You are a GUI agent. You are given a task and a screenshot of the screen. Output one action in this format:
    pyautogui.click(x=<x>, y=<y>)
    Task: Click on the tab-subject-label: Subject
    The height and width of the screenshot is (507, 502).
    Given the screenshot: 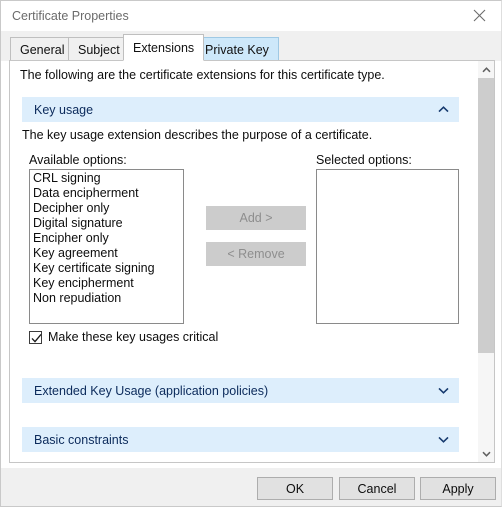 What is the action you would take?
    pyautogui.click(x=99, y=49)
    